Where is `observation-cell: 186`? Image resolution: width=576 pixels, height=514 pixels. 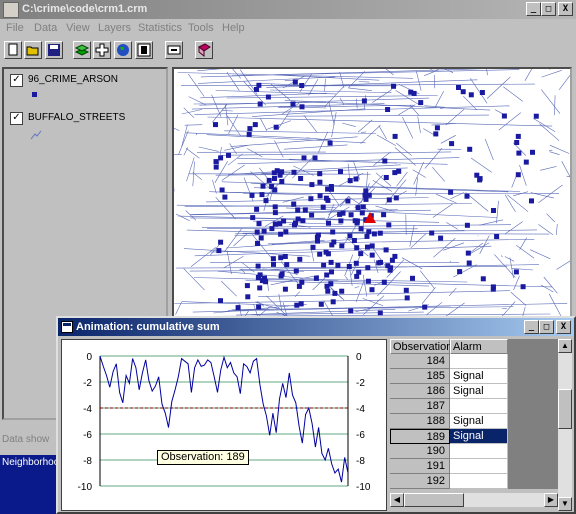
observation-cell: 186 is located at coordinates (420, 391).